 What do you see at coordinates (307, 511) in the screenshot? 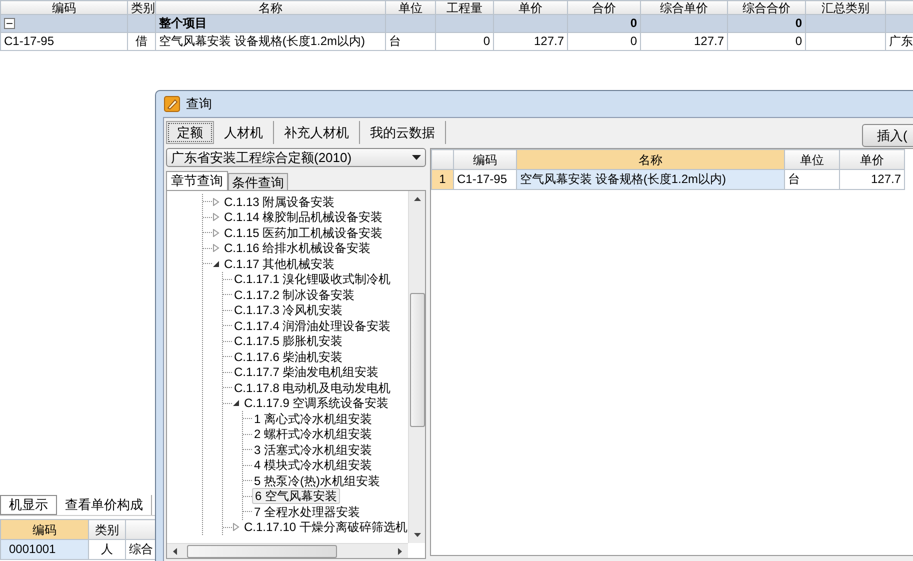
I see `tree-item: 7 全程水处理器安装` at bounding box center [307, 511].